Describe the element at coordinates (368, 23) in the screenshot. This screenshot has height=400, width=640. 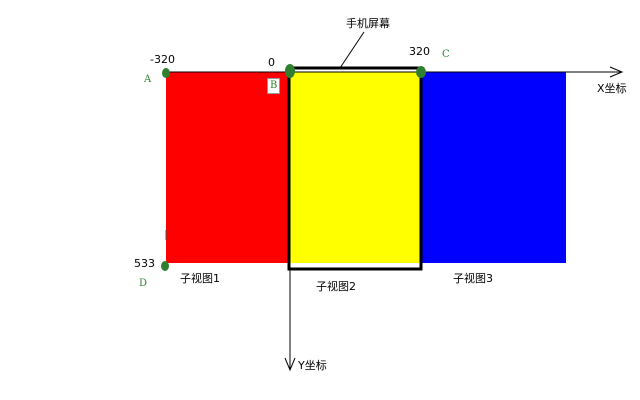
I see `screen-label: 手机屏幕` at that location.